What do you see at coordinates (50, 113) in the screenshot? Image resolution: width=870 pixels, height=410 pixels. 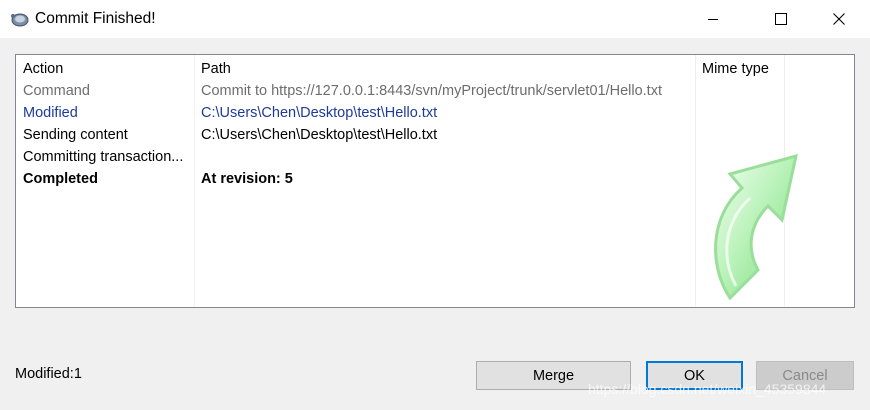 I see `row-action: Modified` at bounding box center [50, 113].